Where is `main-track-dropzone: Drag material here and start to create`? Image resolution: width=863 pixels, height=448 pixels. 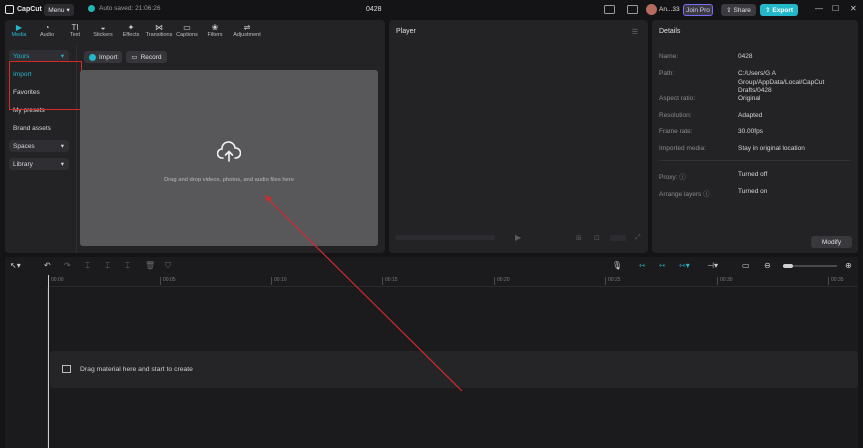 main-track-dropzone: Drag material here and start to create is located at coordinates (454, 369).